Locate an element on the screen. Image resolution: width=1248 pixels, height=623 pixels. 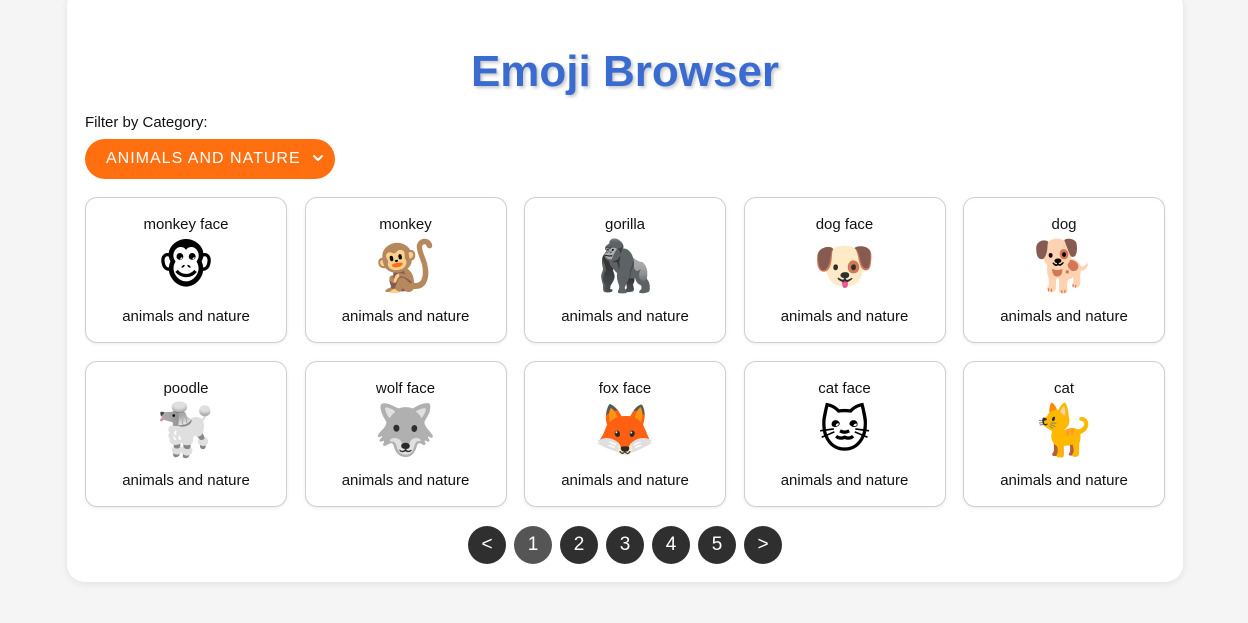
emoji-name: dog is located at coordinates (1064, 224).